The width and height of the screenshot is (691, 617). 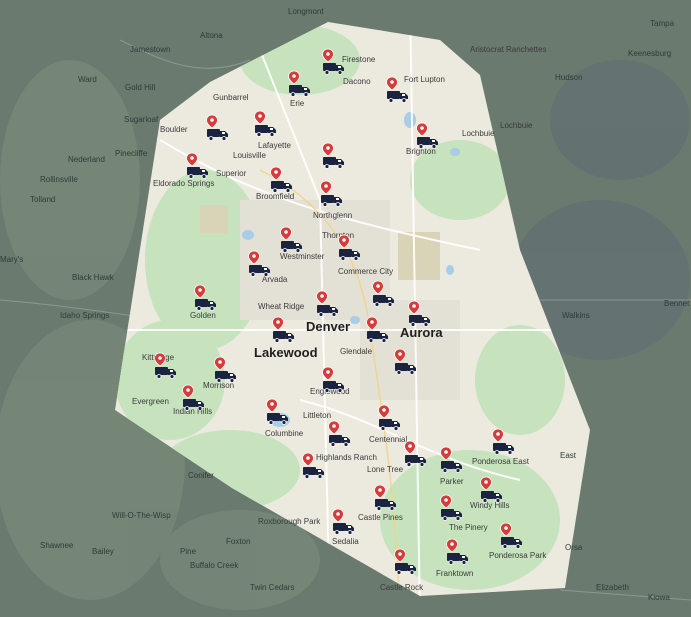 What do you see at coordinates (188, 551) in the screenshot?
I see `map-label-pine: Pine` at bounding box center [188, 551].